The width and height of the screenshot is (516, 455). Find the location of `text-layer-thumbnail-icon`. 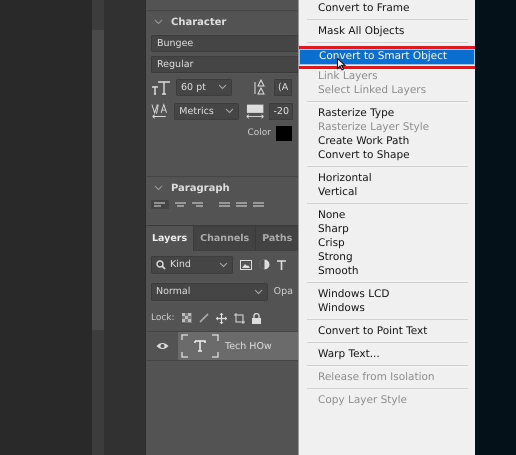

text-layer-thumbnail-icon is located at coordinates (200, 346).